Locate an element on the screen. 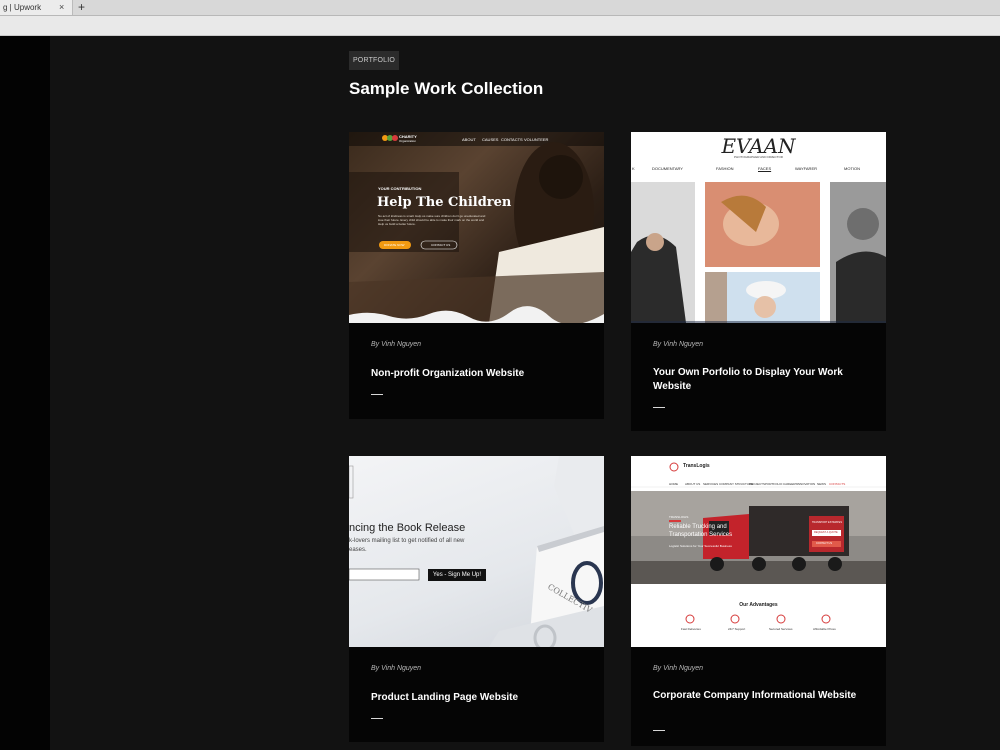 Image resolution: width=1000 pixels, height=750 pixels. evaan-gallery-illustration is located at coordinates (758, 252).